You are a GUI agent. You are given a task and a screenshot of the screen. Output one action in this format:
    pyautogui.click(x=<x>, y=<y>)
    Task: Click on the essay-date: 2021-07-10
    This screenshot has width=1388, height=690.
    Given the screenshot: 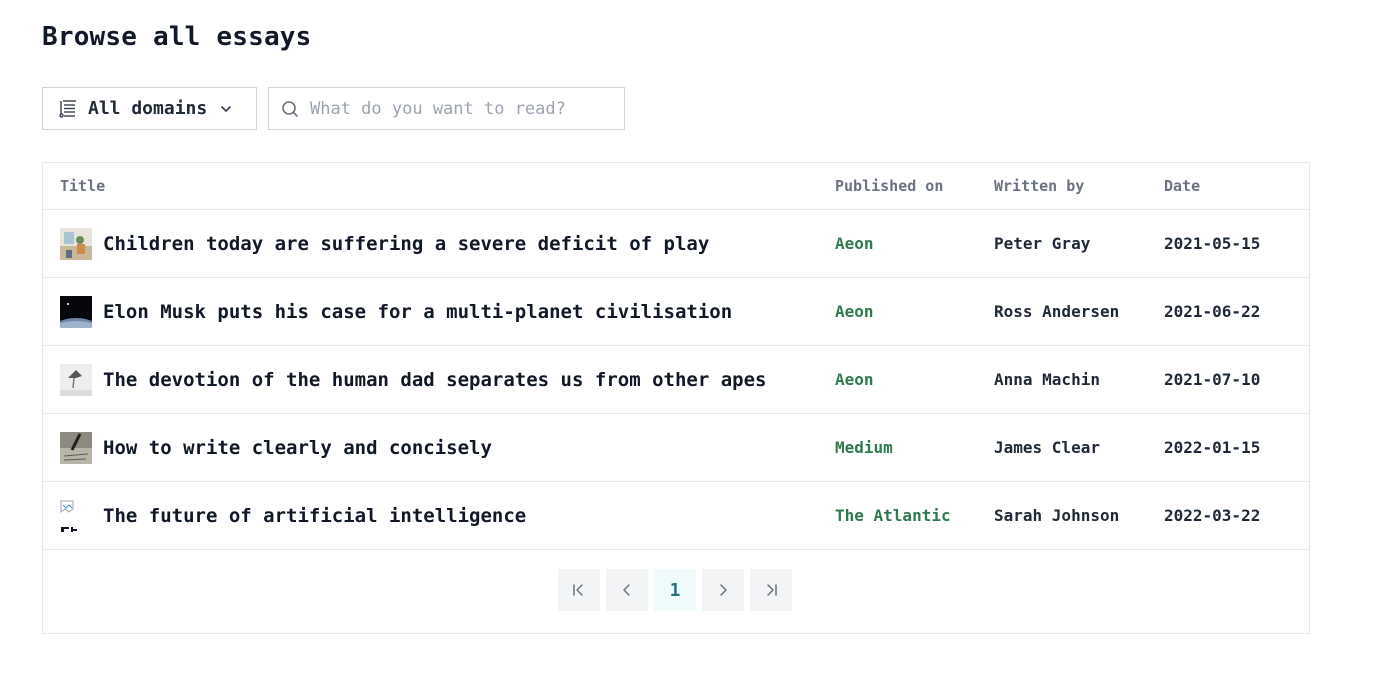 What is the action you would take?
    pyautogui.click(x=1212, y=379)
    